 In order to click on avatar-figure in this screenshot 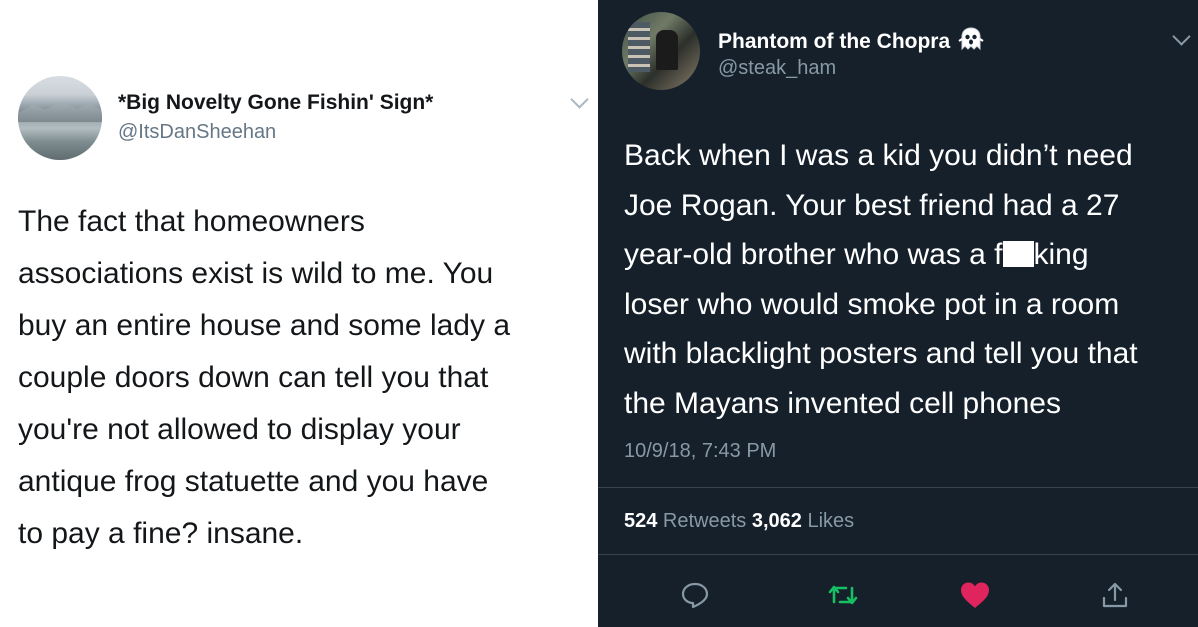, I will do `click(667, 50)`.